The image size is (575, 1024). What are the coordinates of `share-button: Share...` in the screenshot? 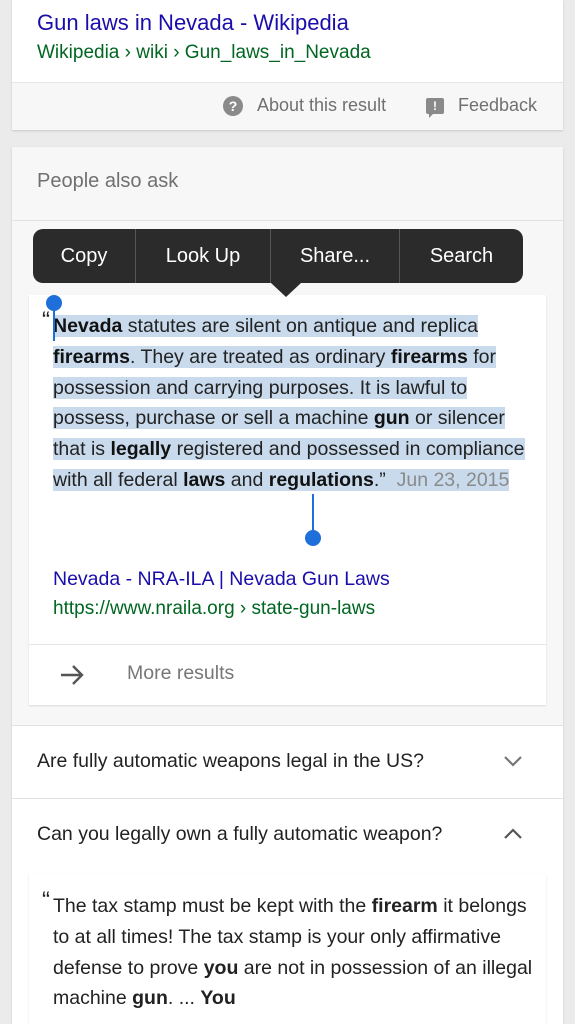 It's located at (335, 256).